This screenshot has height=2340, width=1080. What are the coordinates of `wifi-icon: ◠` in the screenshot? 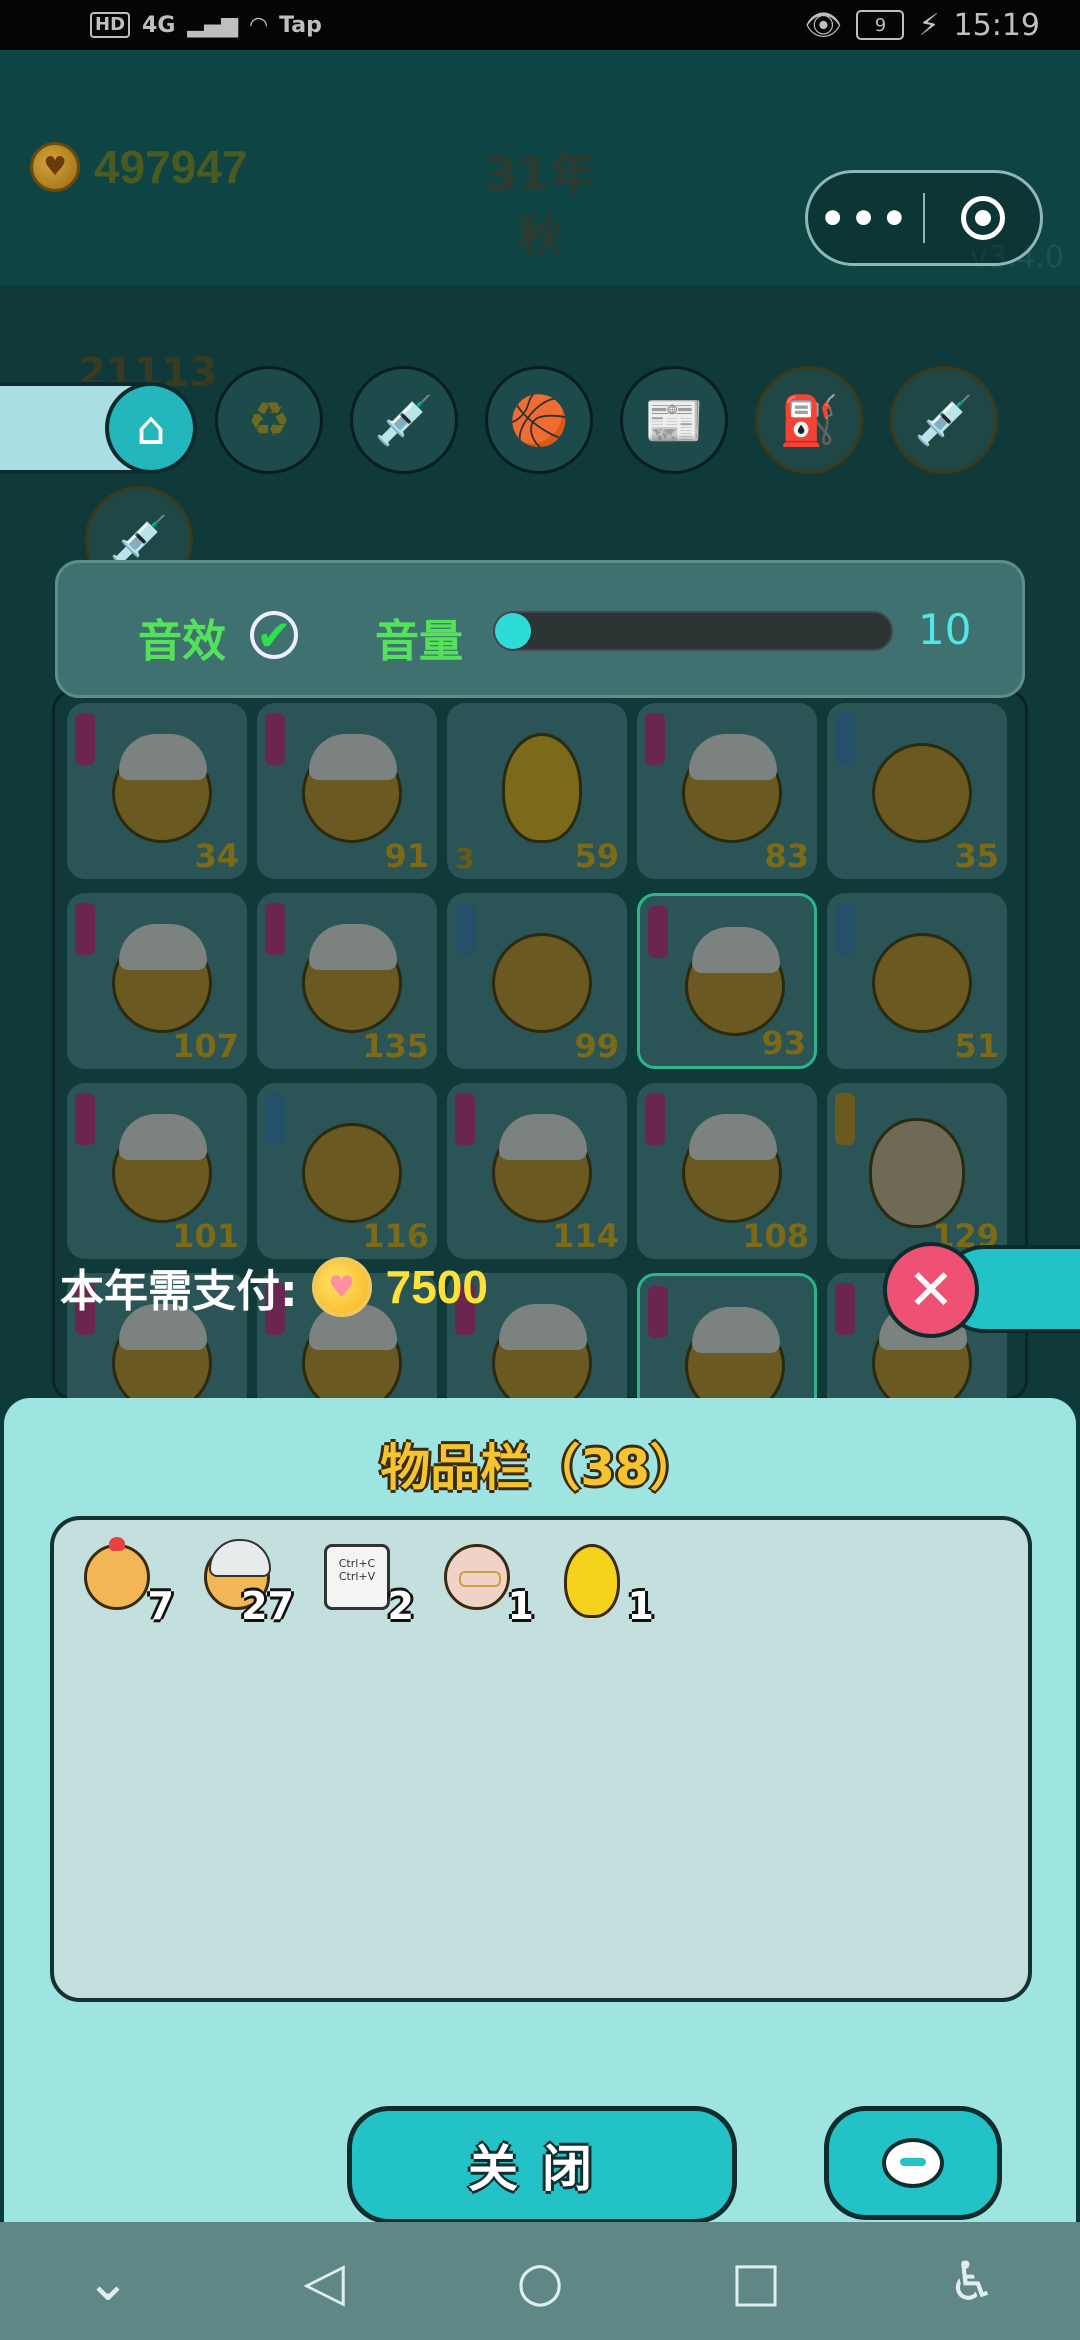 It's located at (259, 25).